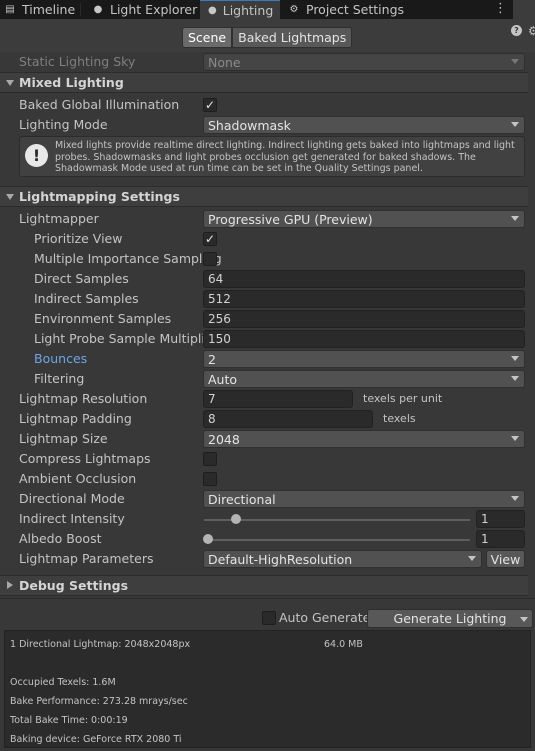  What do you see at coordinates (500, 8) in the screenshot?
I see `more-options-icon: ⋮` at bounding box center [500, 8].